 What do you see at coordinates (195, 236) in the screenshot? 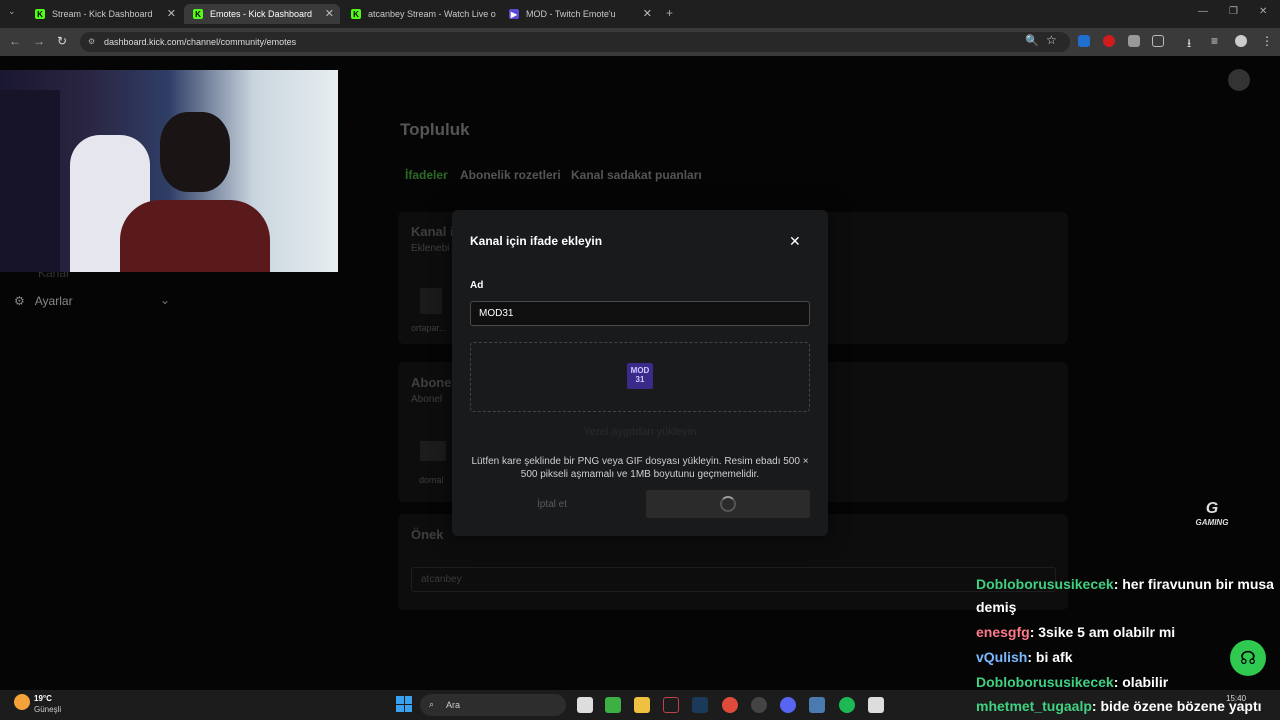
I see `person-body` at bounding box center [195, 236].